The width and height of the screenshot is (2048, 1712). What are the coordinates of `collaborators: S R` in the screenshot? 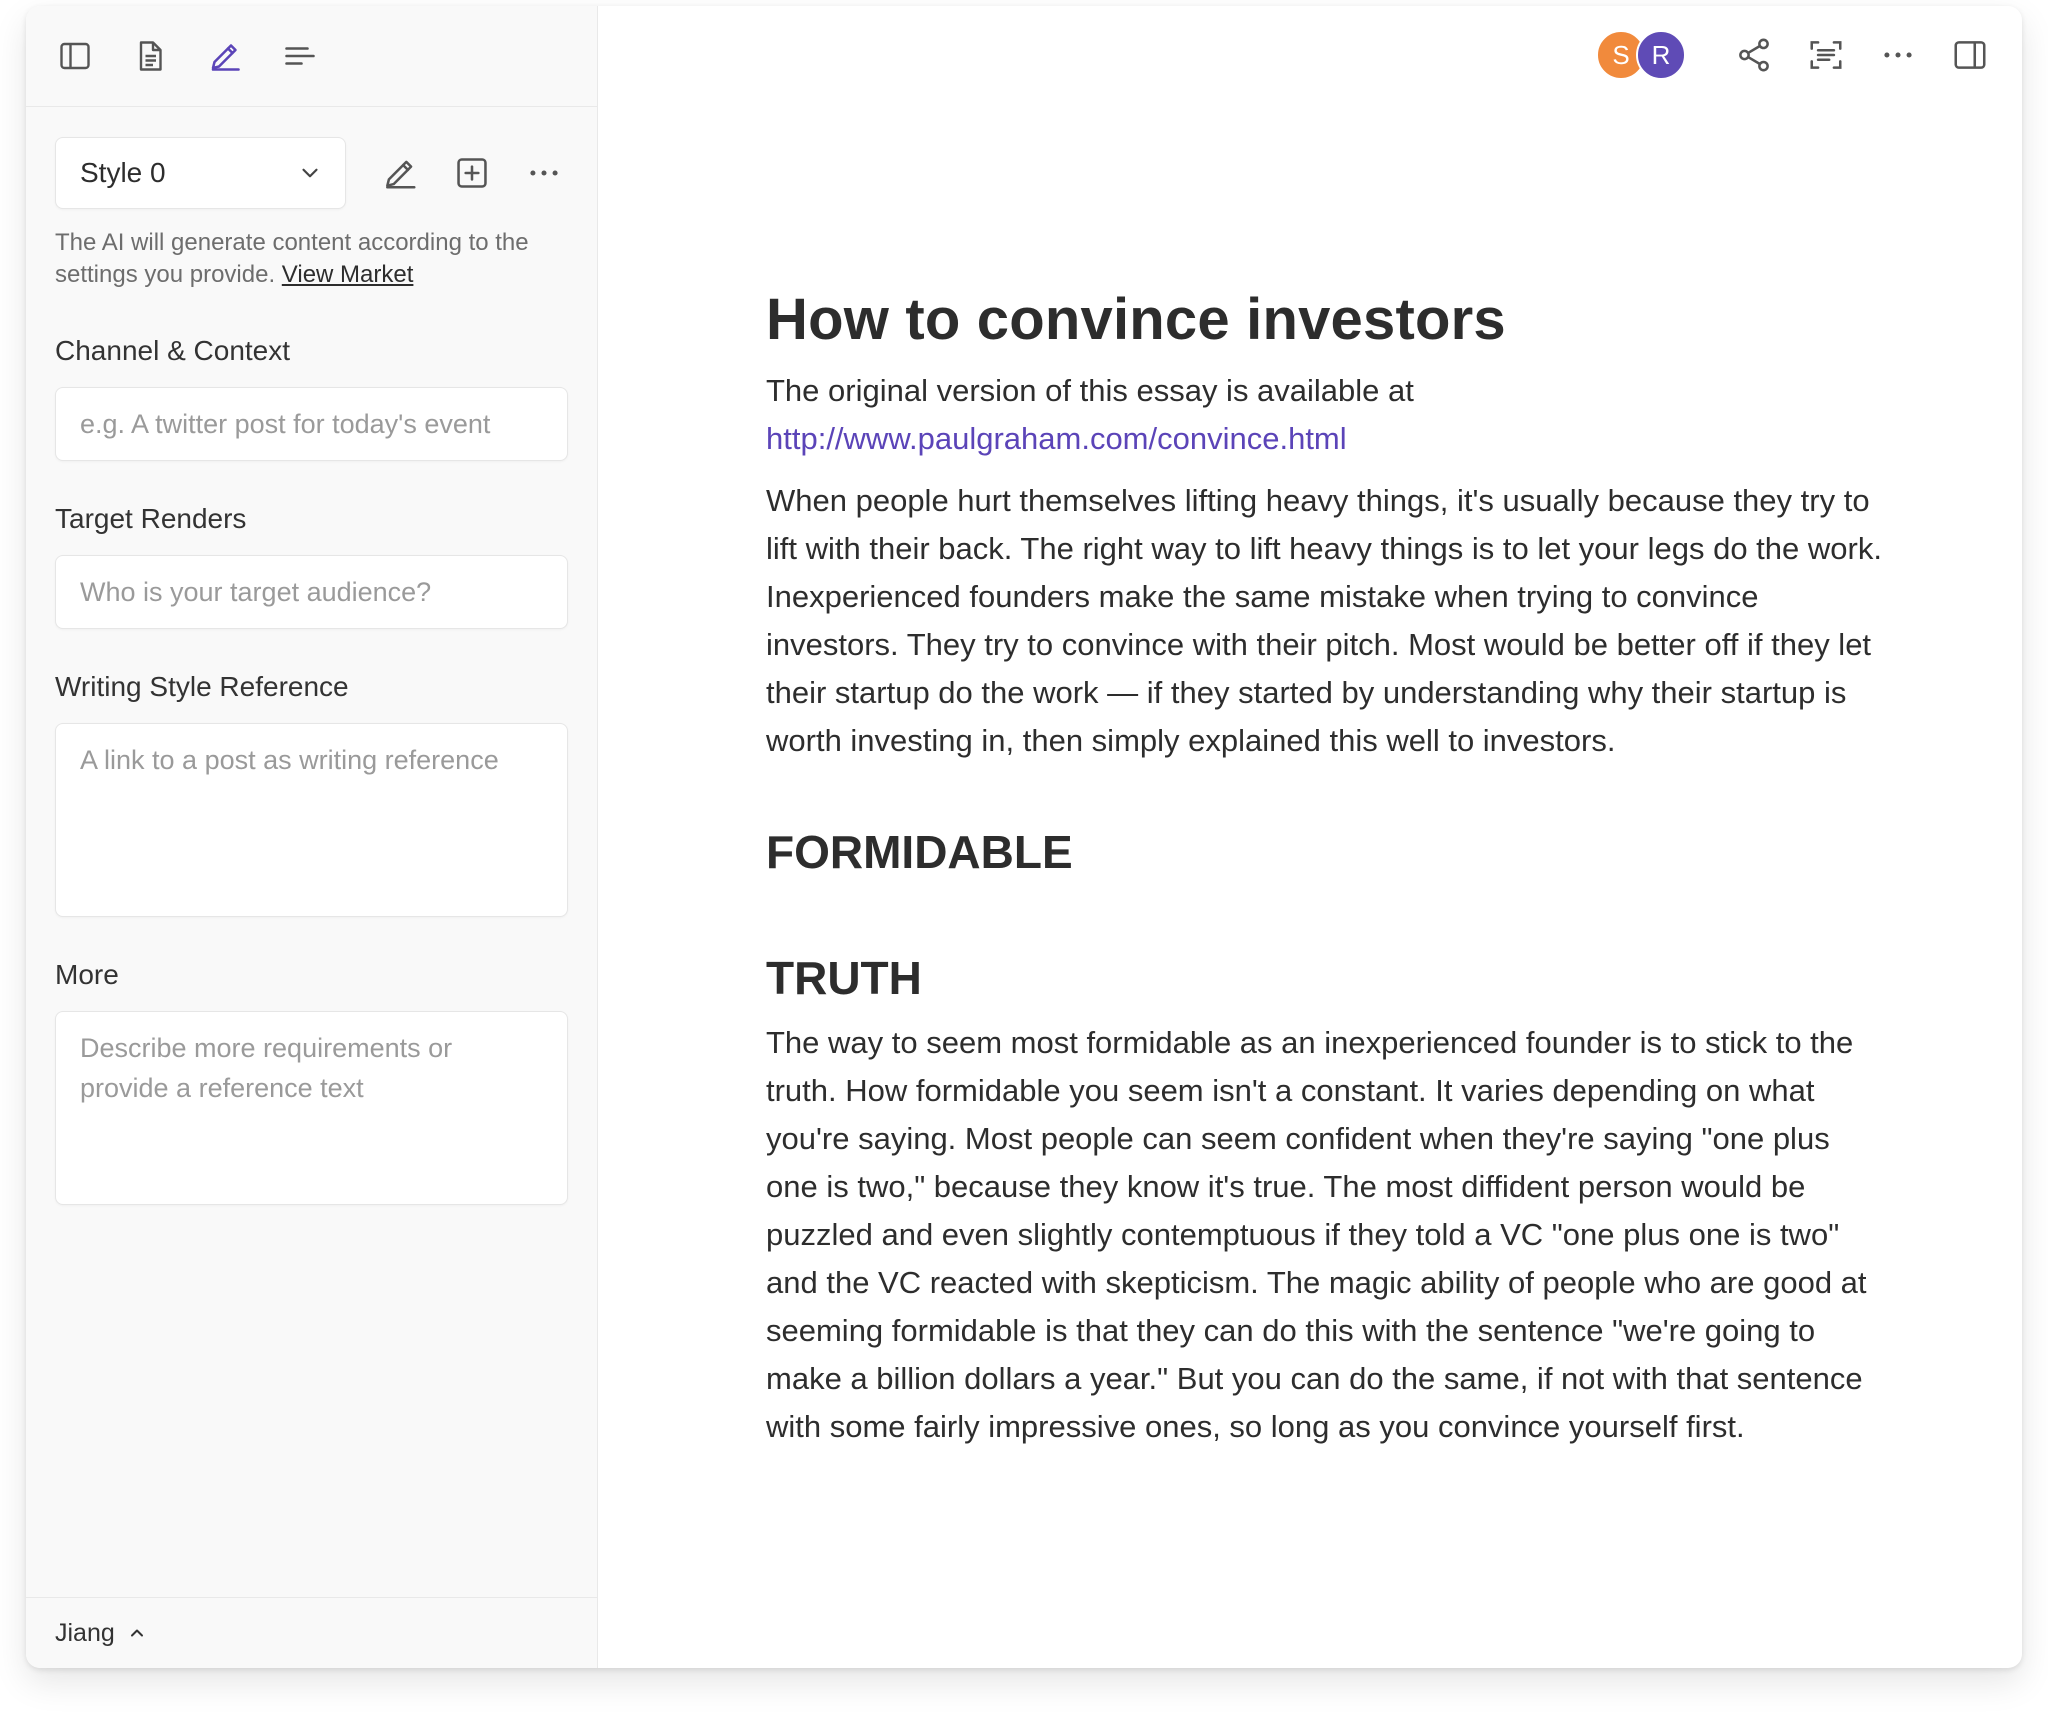 It's located at (1641, 55).